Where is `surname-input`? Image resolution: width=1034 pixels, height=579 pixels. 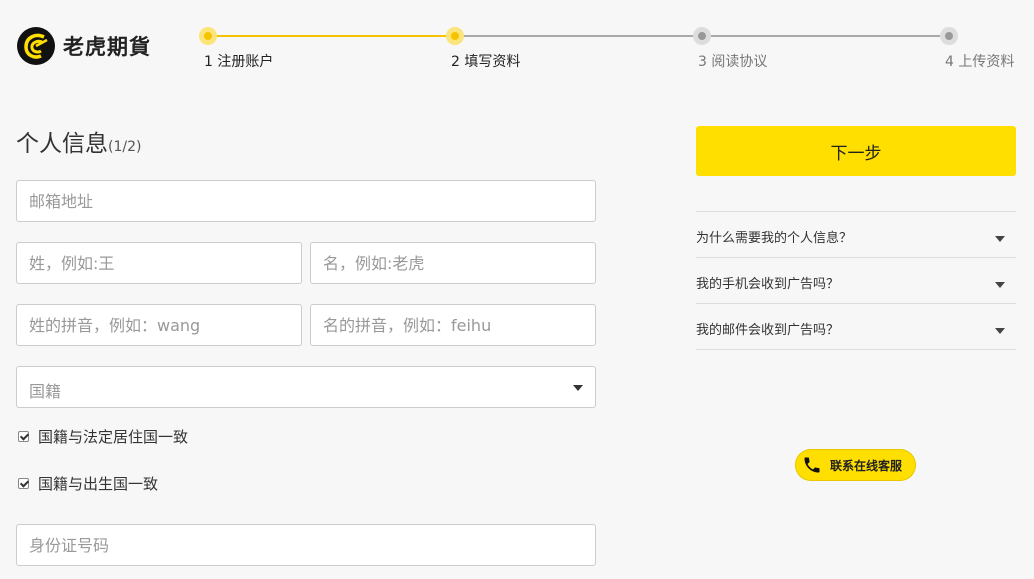 surname-input is located at coordinates (159, 263).